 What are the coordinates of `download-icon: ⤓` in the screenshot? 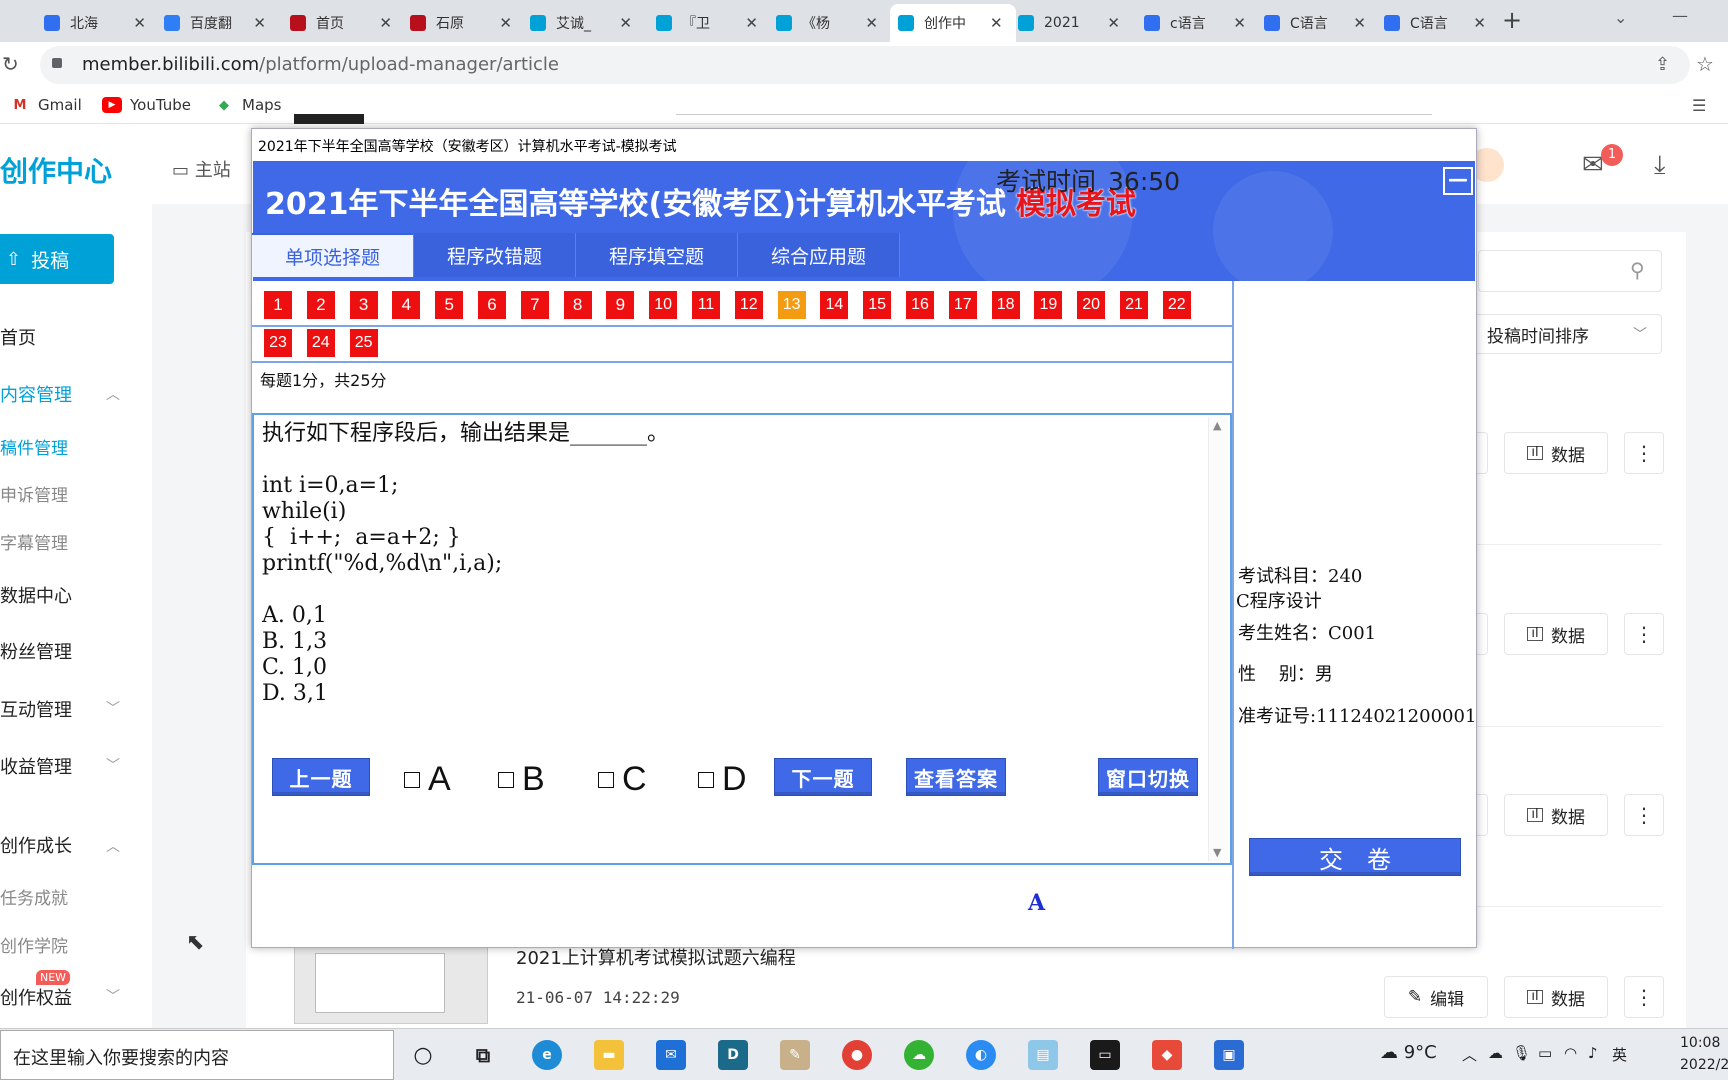 It's located at (1660, 165).